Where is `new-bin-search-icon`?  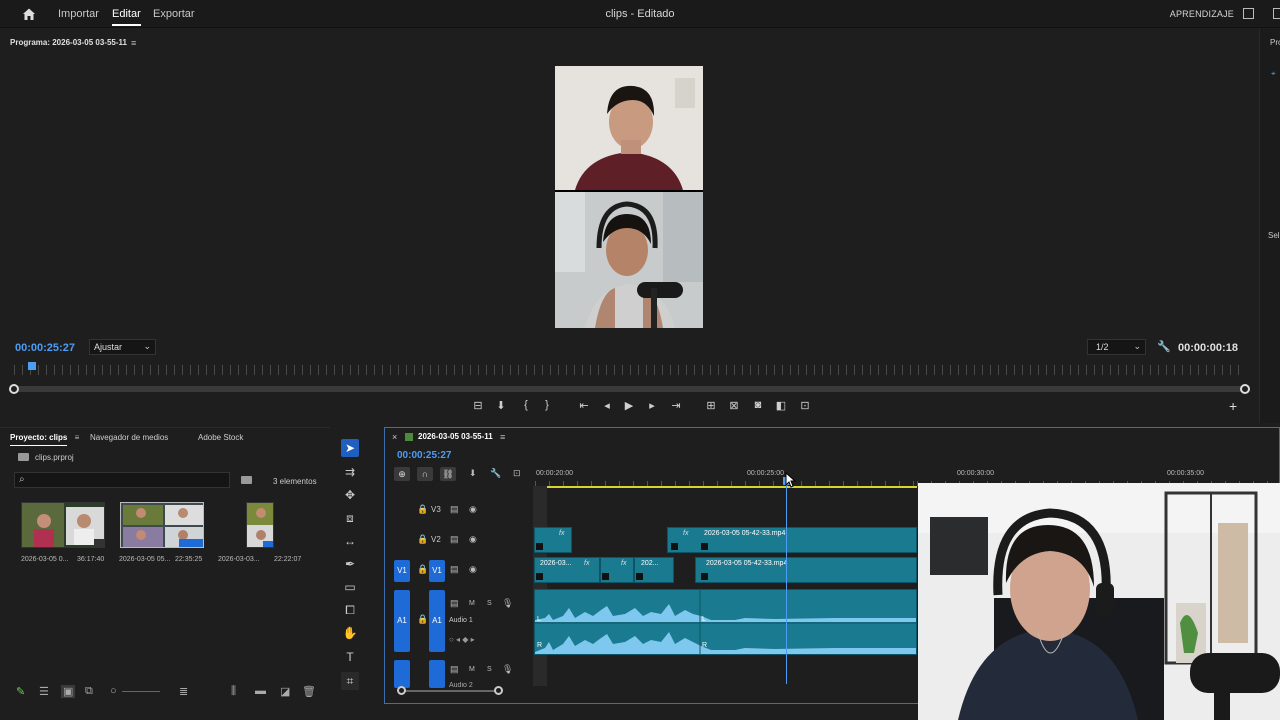
new-bin-search-icon is located at coordinates (246, 480).